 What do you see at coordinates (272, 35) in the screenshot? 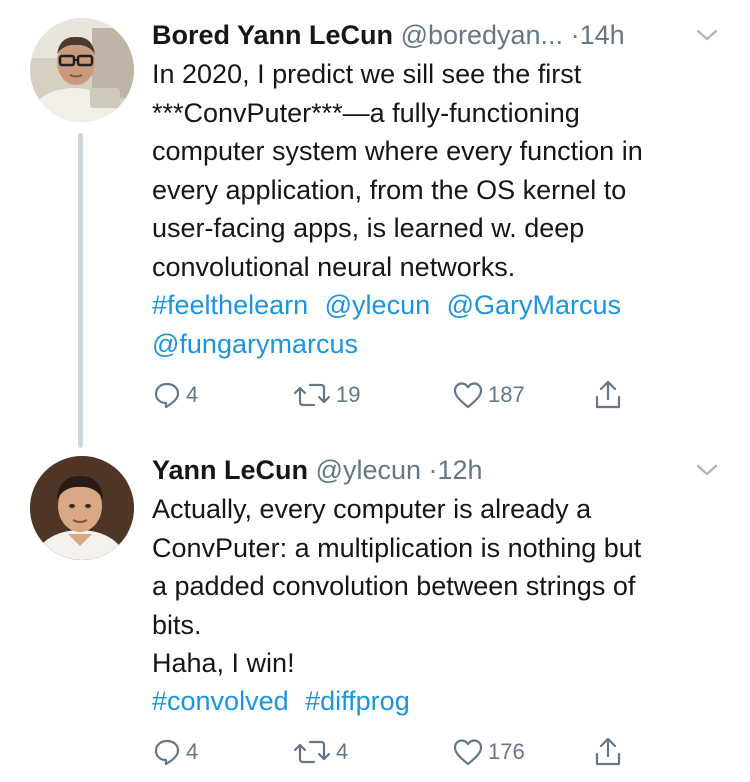
I see `display-name: Bored Yann LeCun` at bounding box center [272, 35].